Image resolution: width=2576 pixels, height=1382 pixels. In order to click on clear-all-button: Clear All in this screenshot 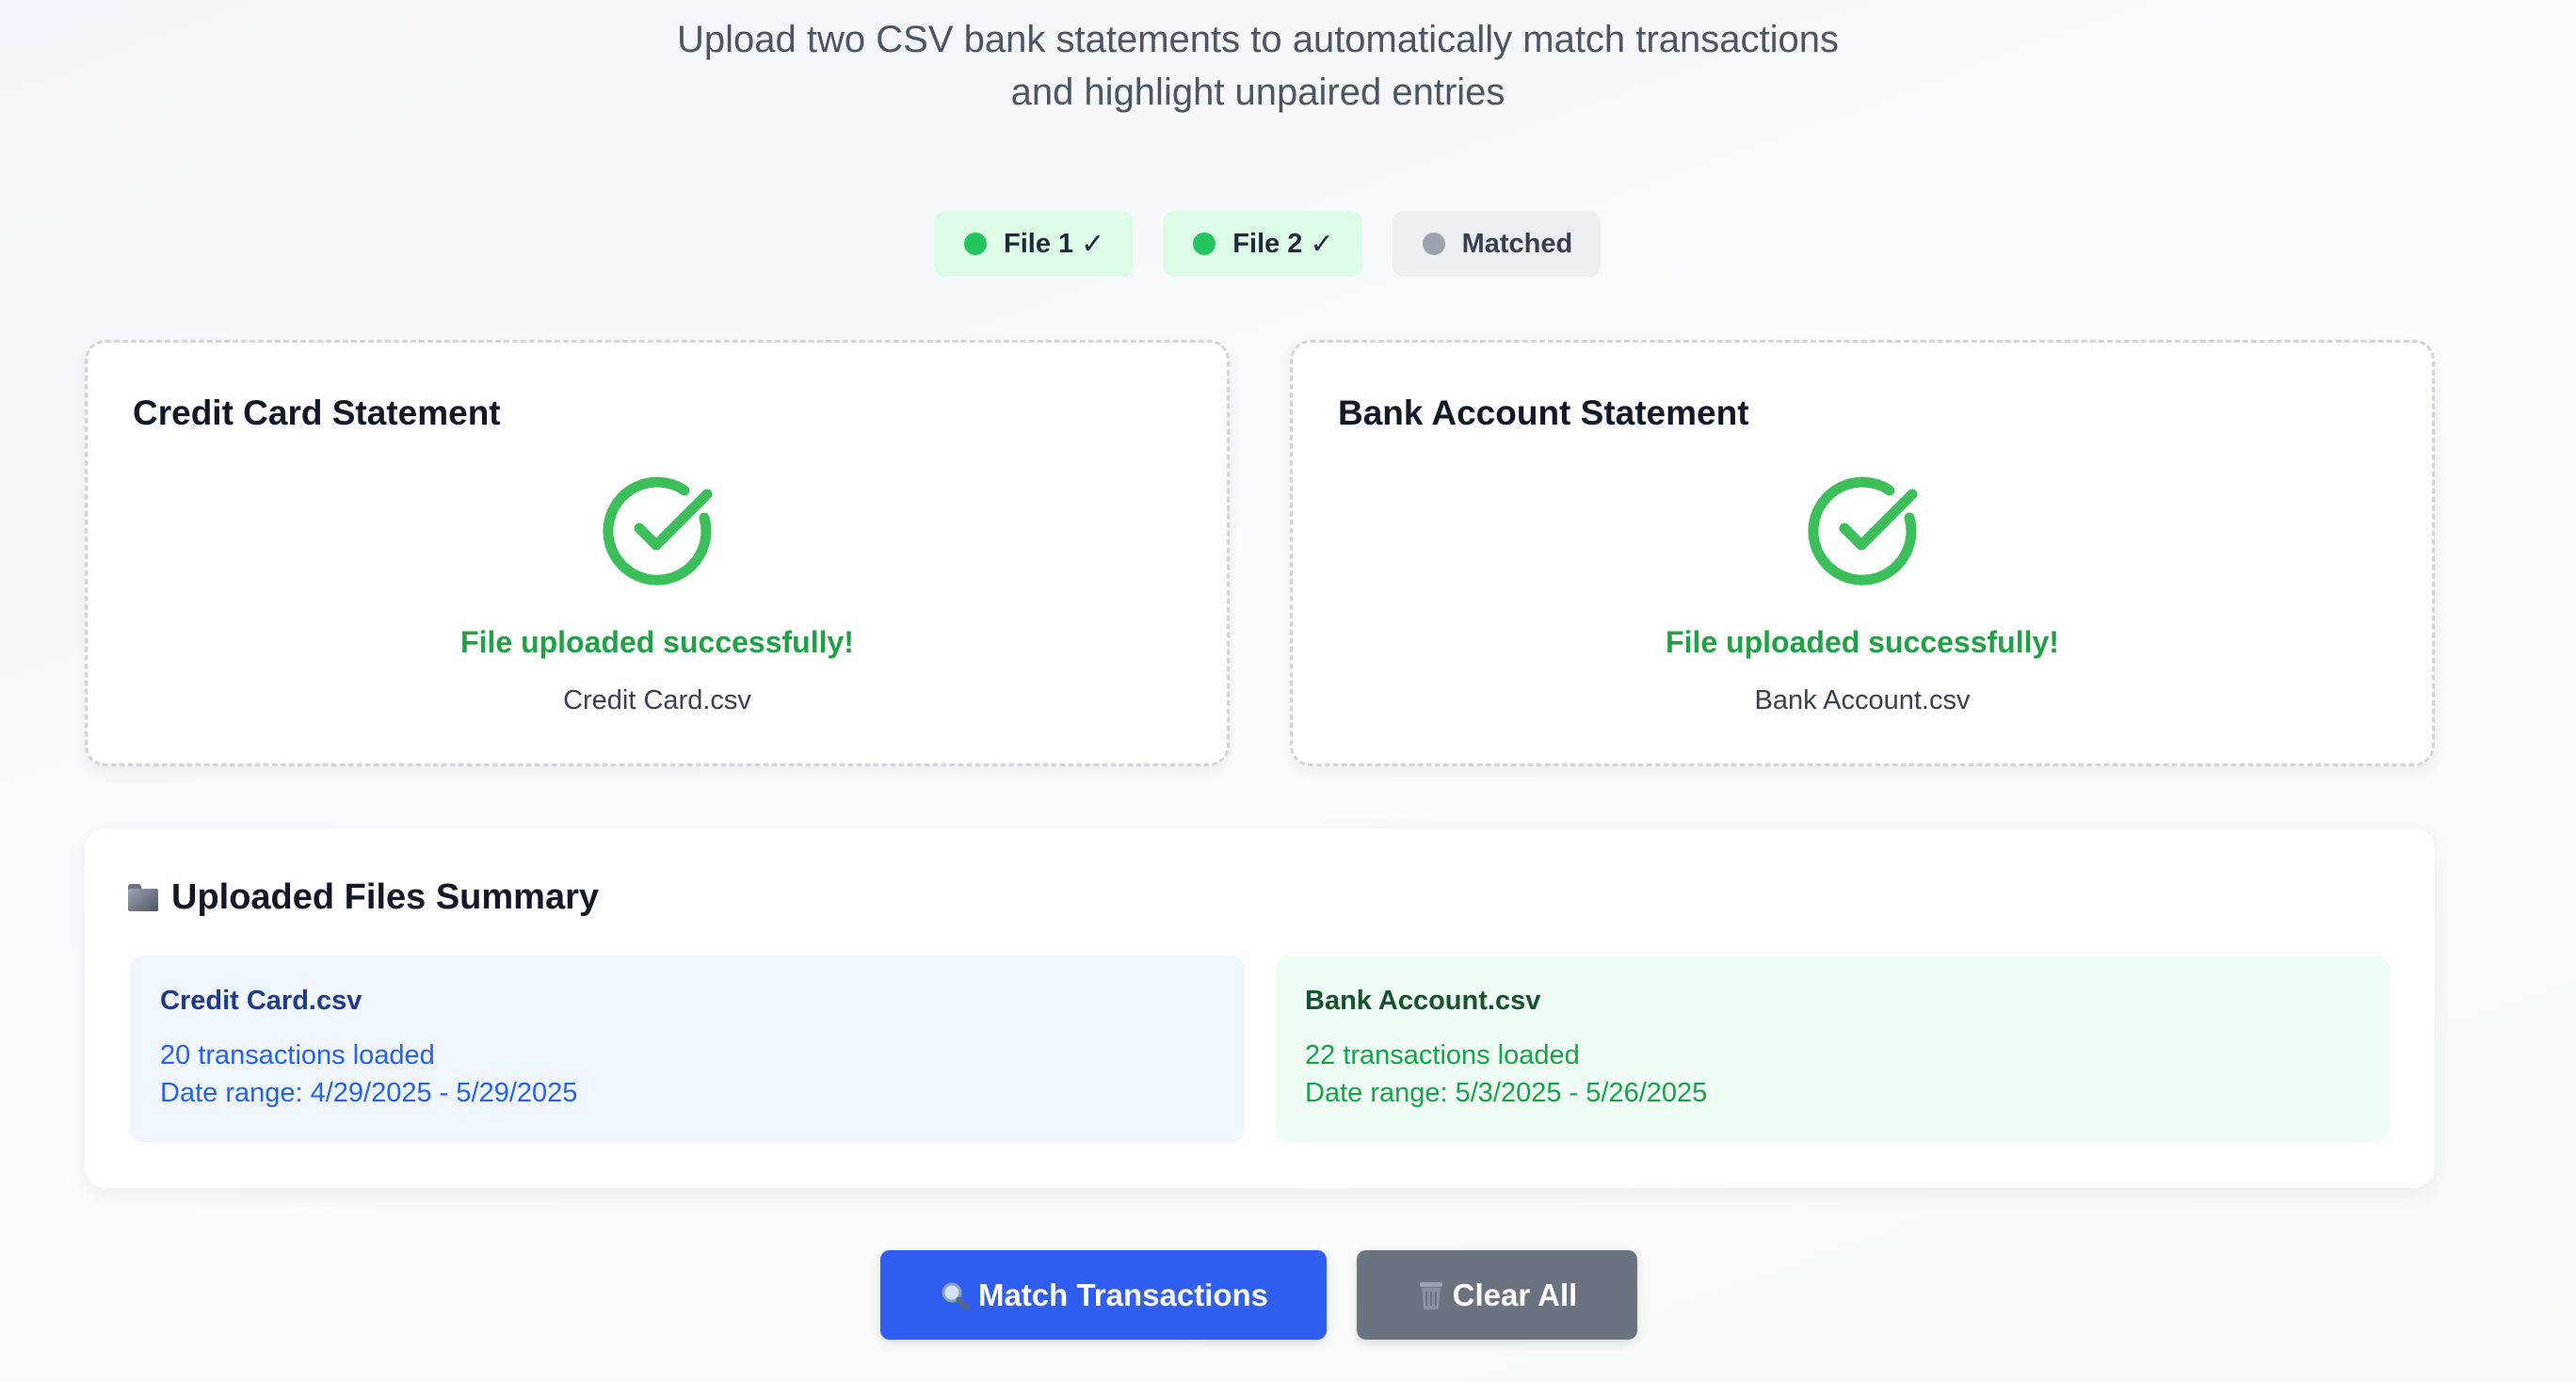, I will do `click(1497, 1295)`.